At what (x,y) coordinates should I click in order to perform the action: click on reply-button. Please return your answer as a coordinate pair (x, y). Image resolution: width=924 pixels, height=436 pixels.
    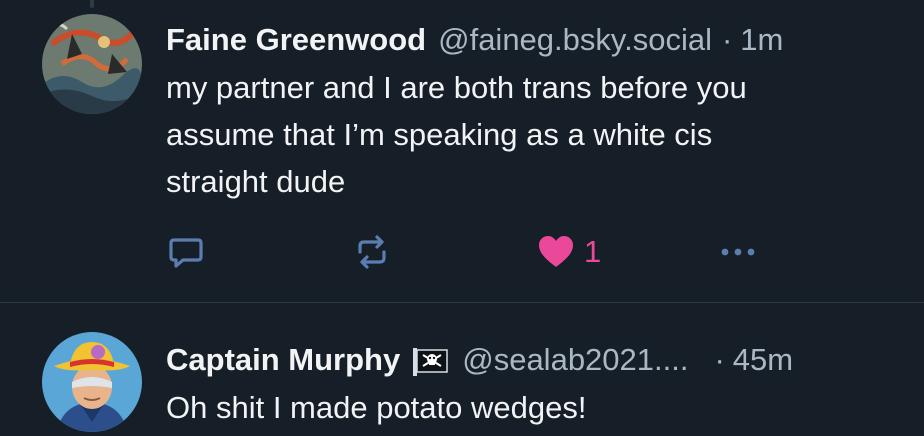
    Looking at the image, I should click on (186, 252).